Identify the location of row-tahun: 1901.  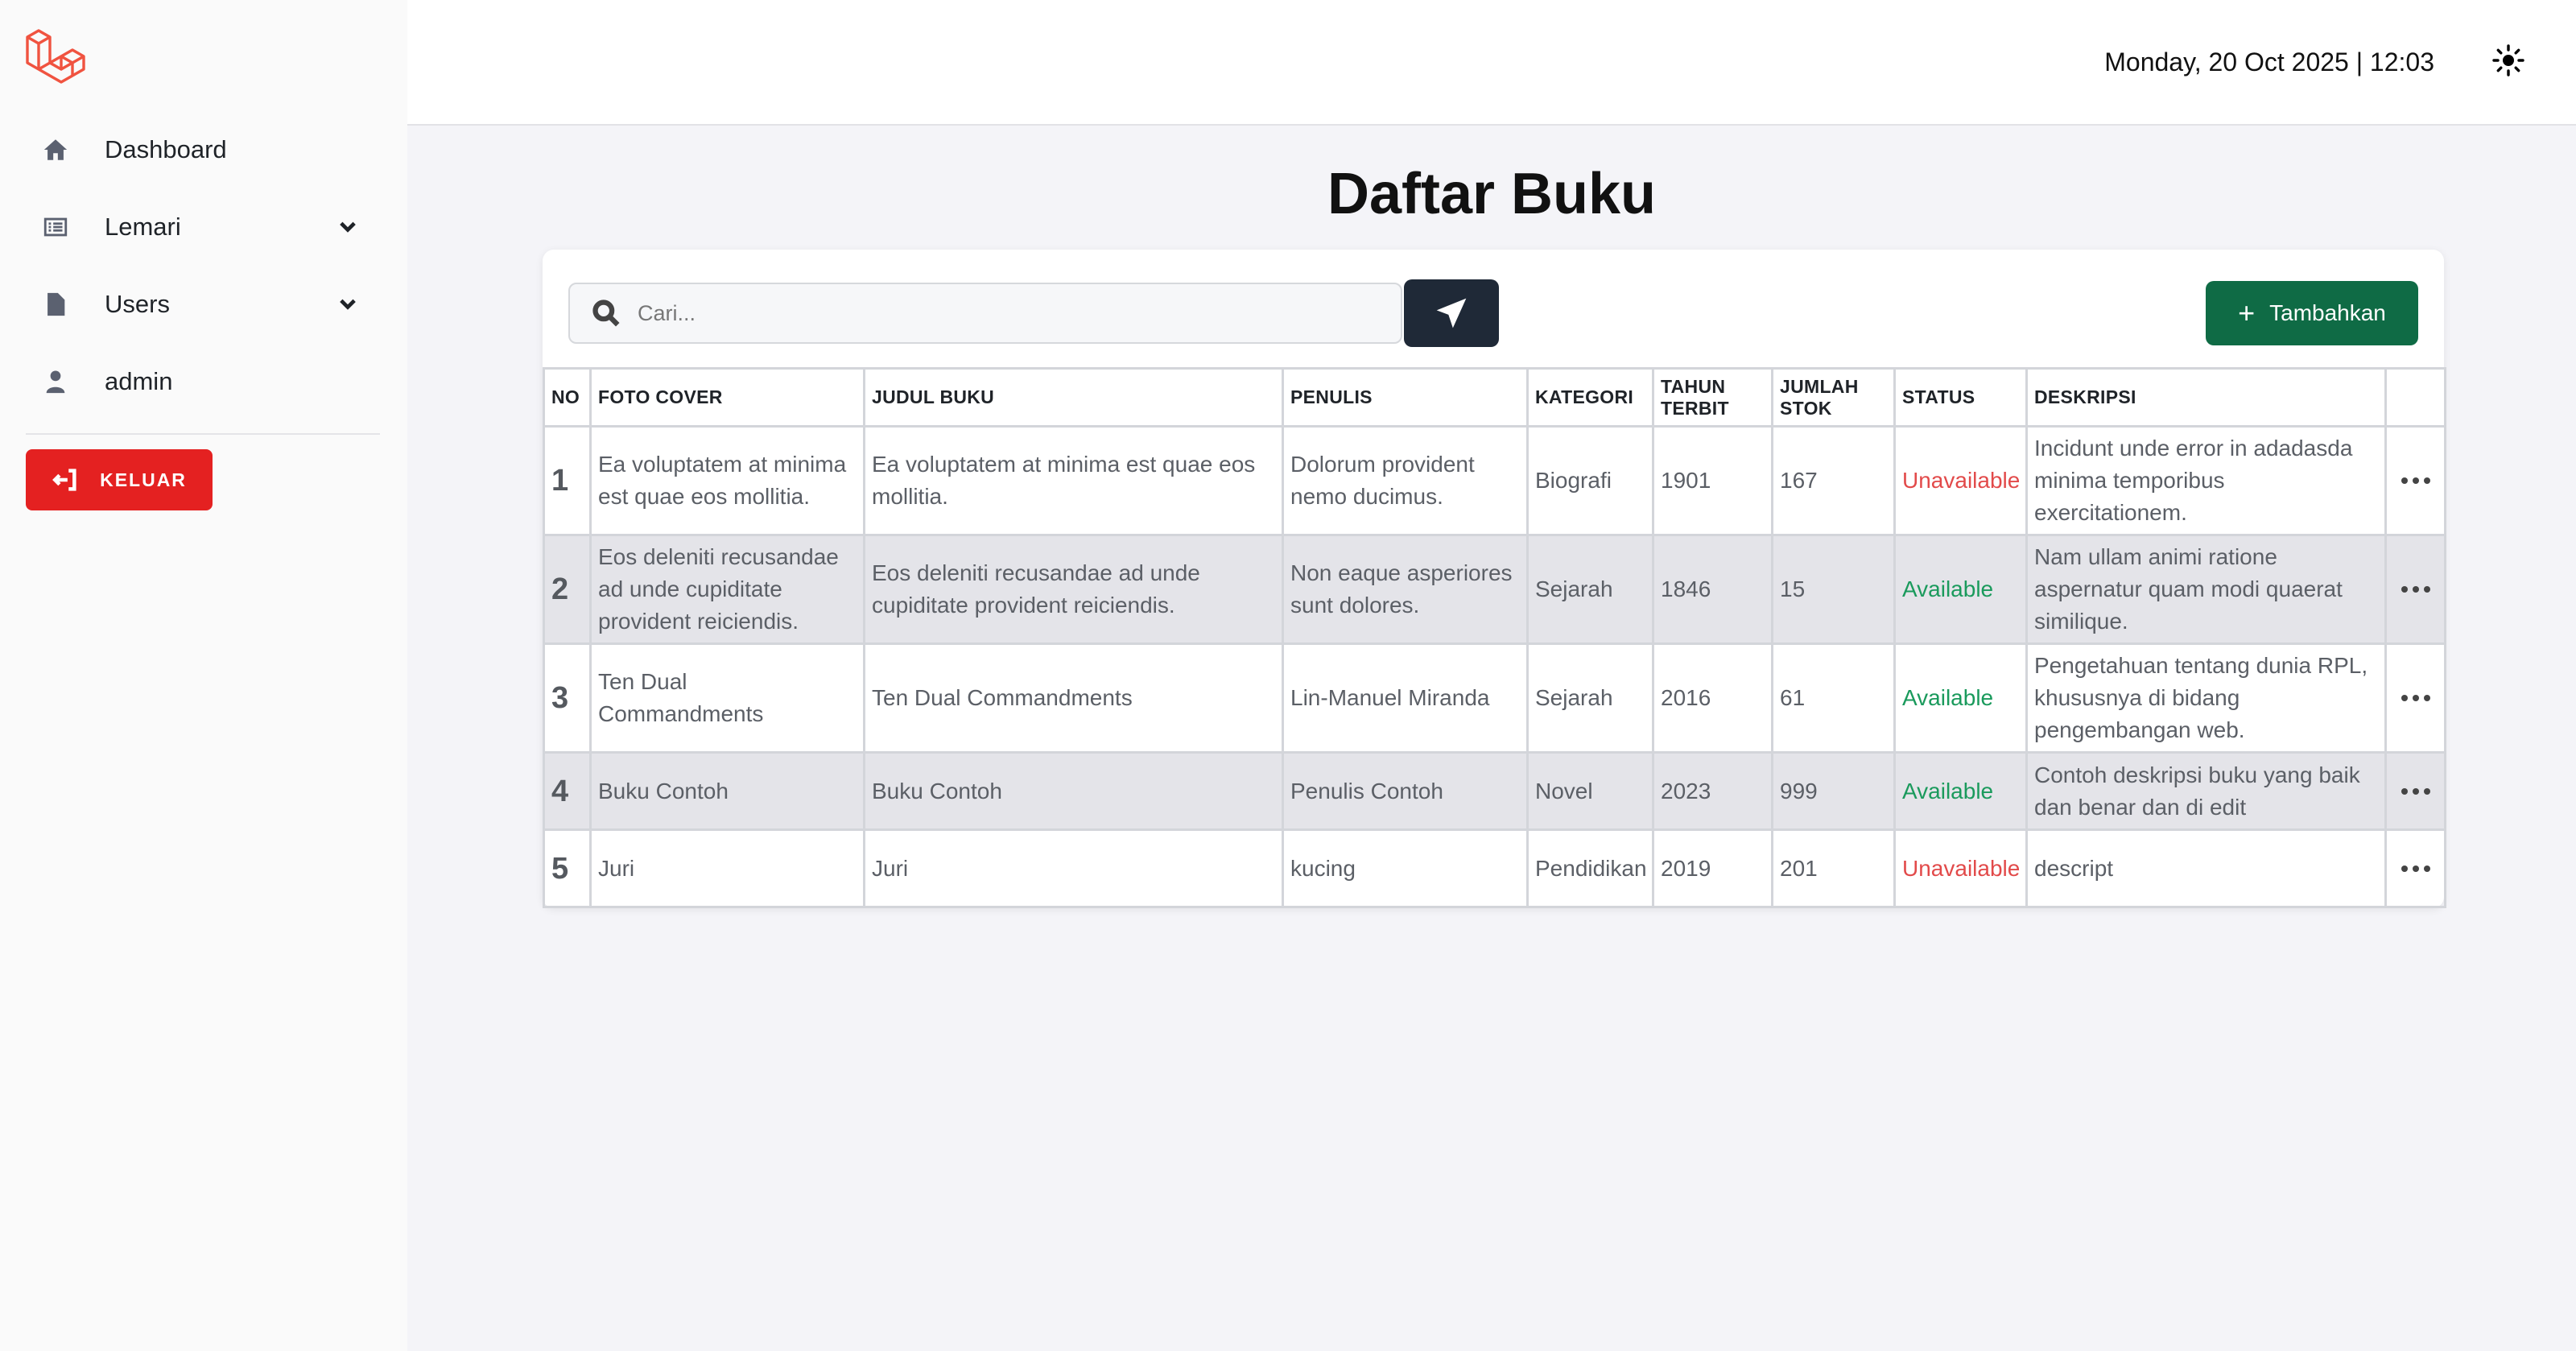
(1712, 480).